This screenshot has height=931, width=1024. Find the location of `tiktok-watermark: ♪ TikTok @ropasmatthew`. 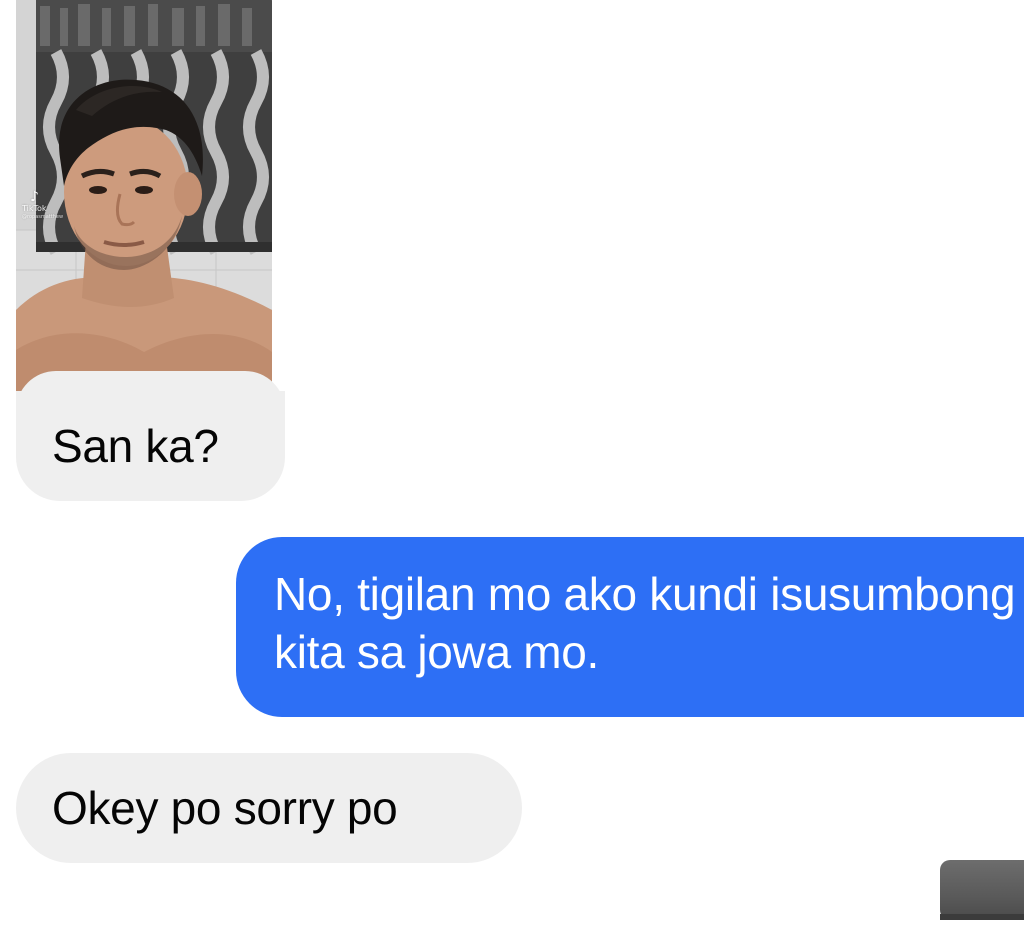

tiktok-watermark: ♪ TikTok @ropasmatthew is located at coordinates (42, 205).